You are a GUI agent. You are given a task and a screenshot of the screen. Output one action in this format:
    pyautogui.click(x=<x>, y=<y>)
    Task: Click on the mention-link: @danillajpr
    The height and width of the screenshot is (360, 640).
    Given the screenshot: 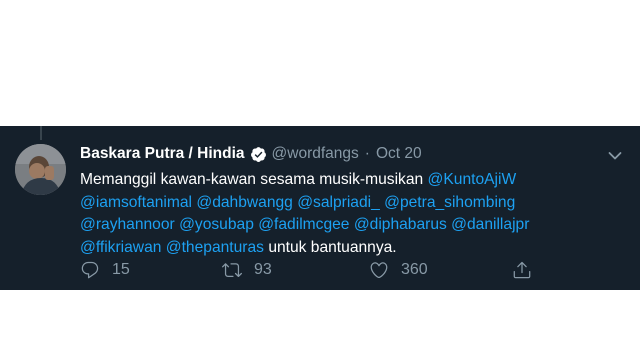 What is the action you would take?
    pyautogui.click(x=490, y=224)
    